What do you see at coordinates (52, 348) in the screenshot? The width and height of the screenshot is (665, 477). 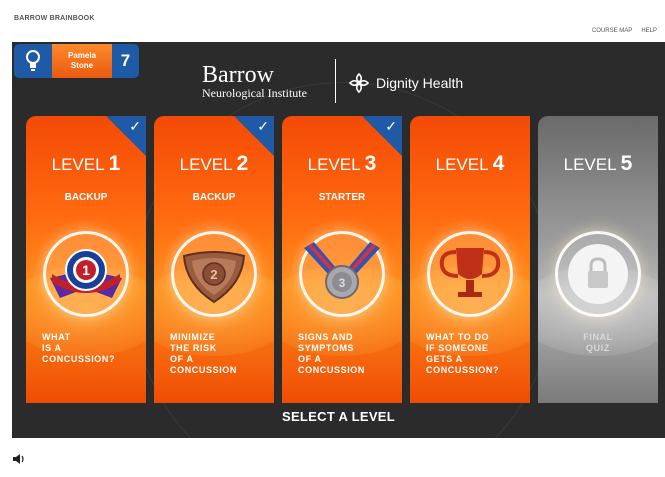 I see `topic-line: IS A` at bounding box center [52, 348].